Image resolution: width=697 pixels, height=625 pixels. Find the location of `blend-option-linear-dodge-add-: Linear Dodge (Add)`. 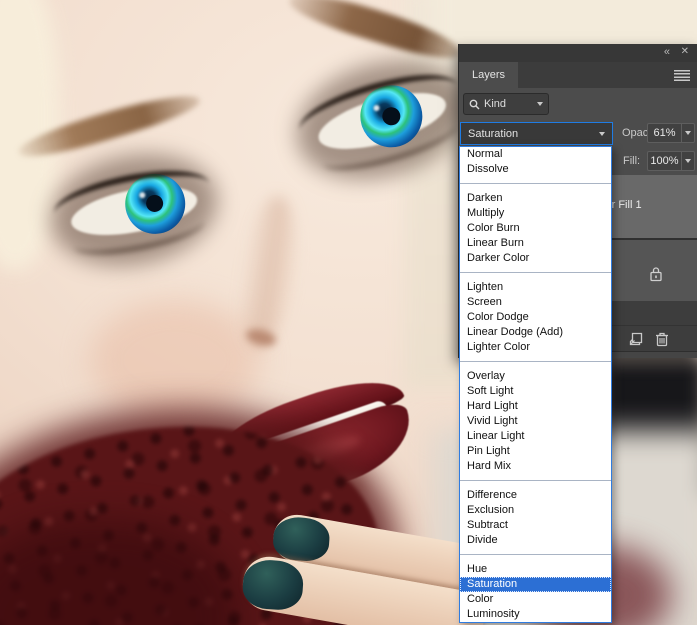

blend-option-linear-dodge-add-: Linear Dodge (Add) is located at coordinates (535, 332).